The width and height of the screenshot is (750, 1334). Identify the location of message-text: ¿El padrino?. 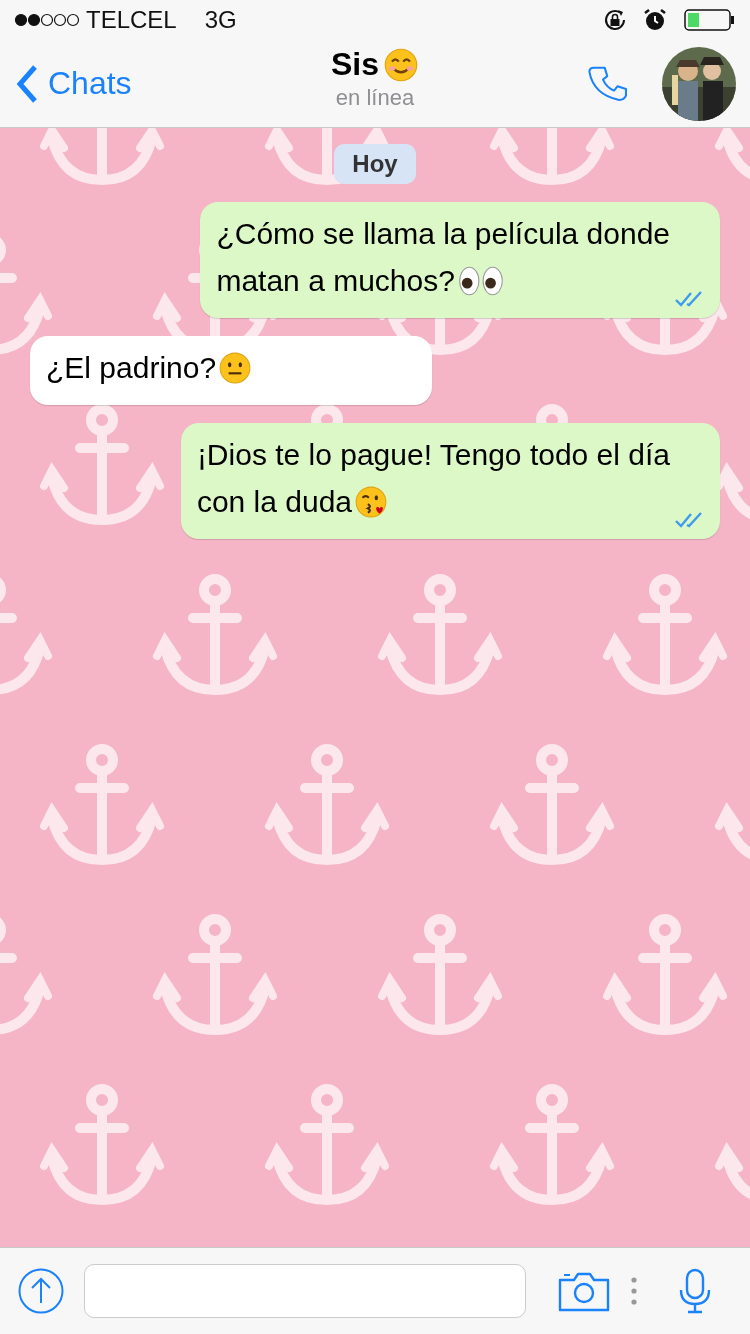
(131, 368).